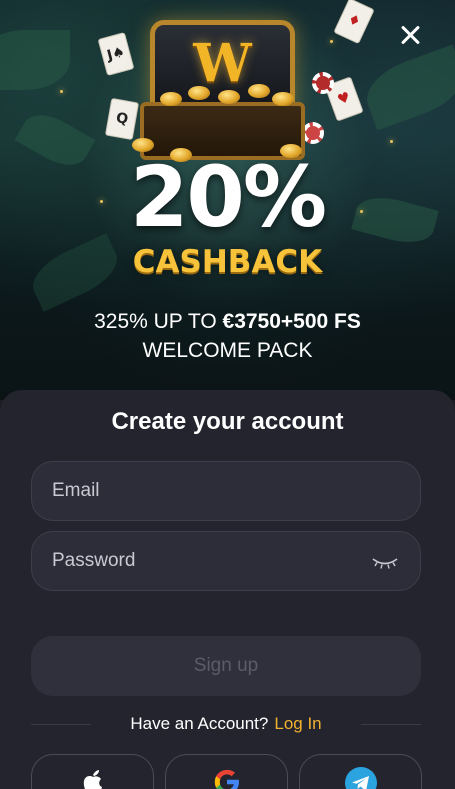 The height and width of the screenshot is (789, 455). What do you see at coordinates (222, 63) in the screenshot?
I see `chest-logo-letter: W` at bounding box center [222, 63].